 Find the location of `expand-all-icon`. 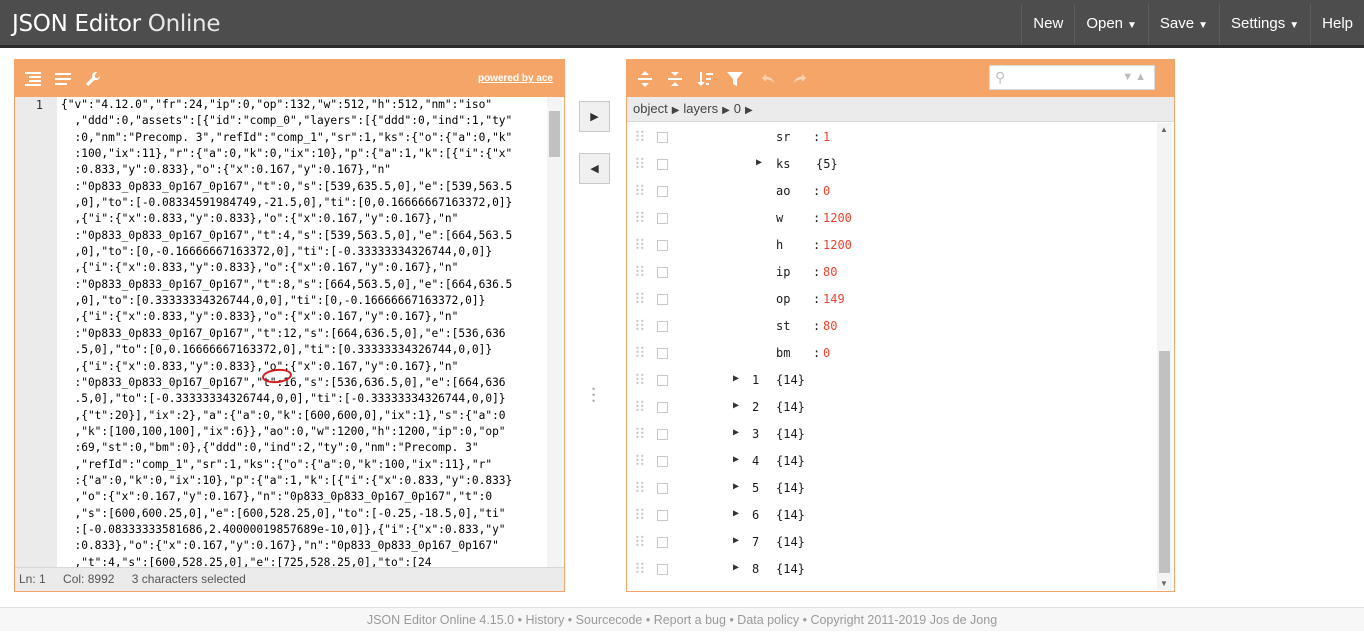

expand-all-icon is located at coordinates (645, 79).